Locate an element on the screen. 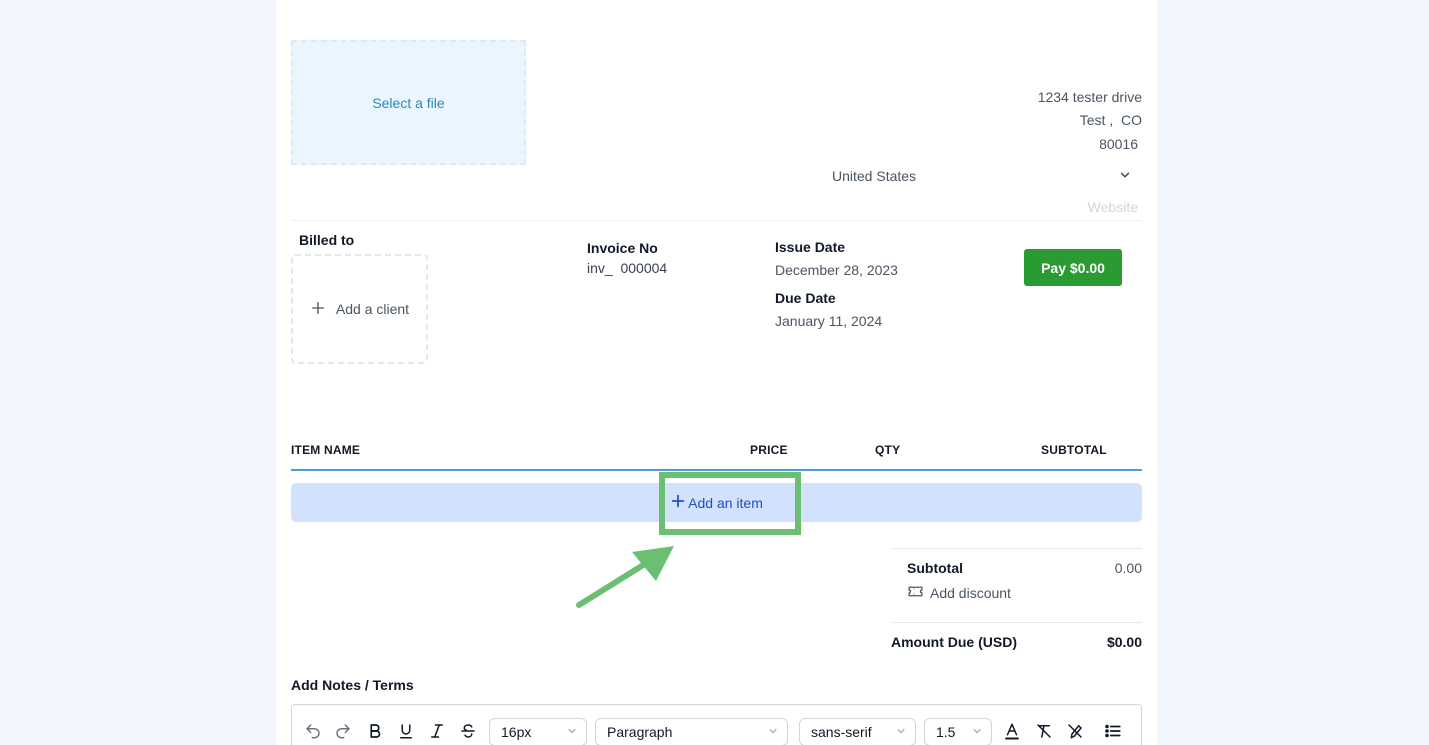 Image resolution: width=1429 pixels, height=745 pixels. country-value: United States is located at coordinates (874, 176).